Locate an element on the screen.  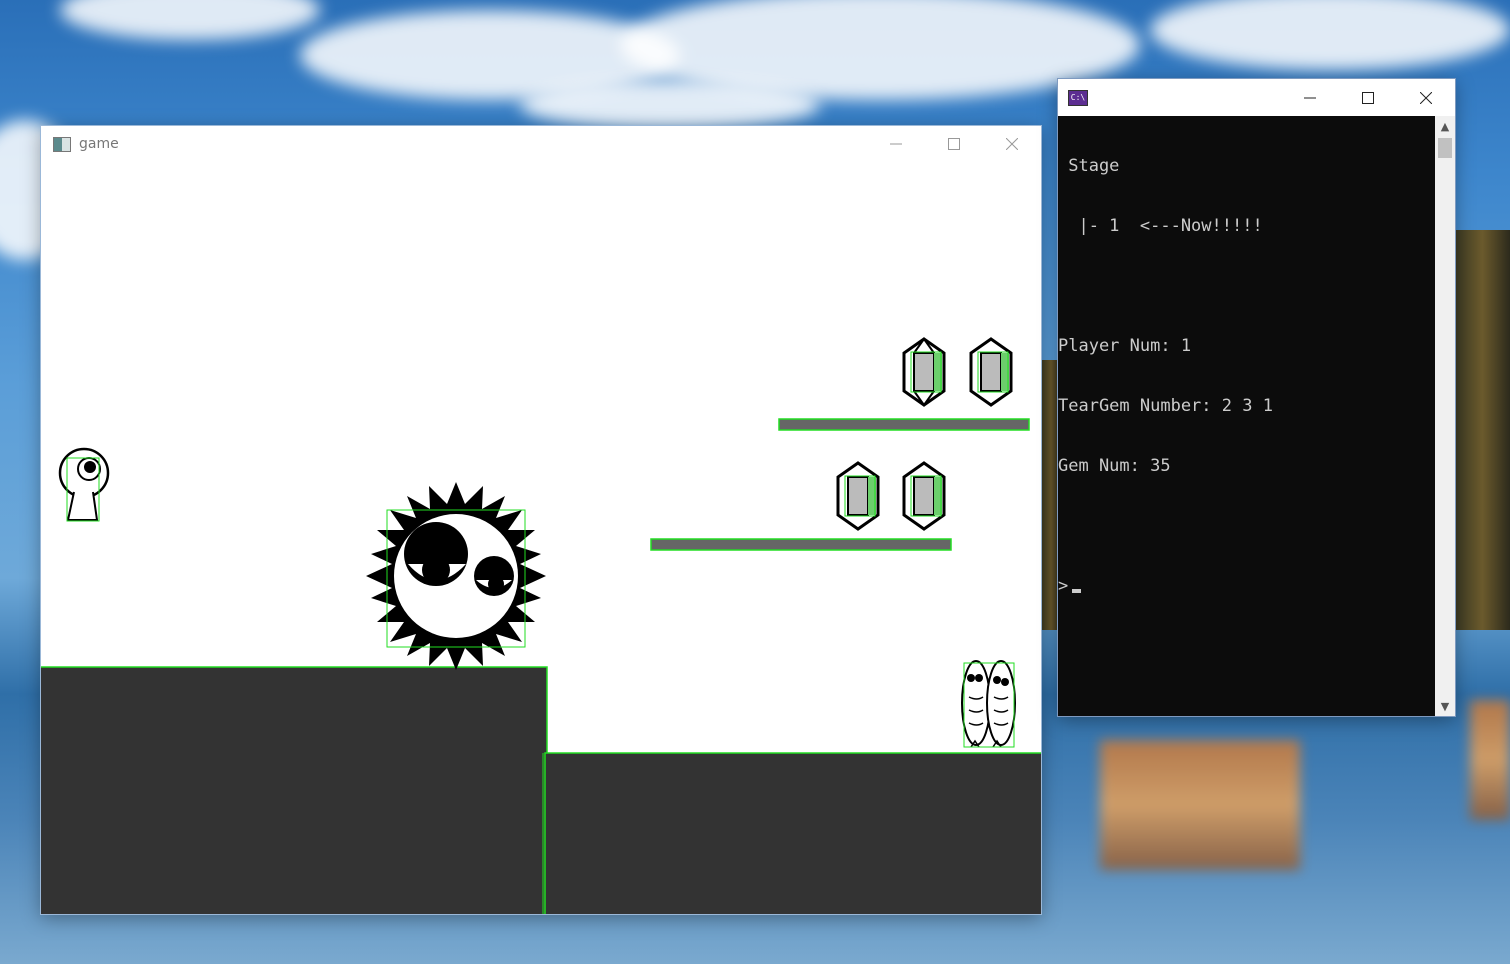
console-minimize-button is located at coordinates (1310, 97).